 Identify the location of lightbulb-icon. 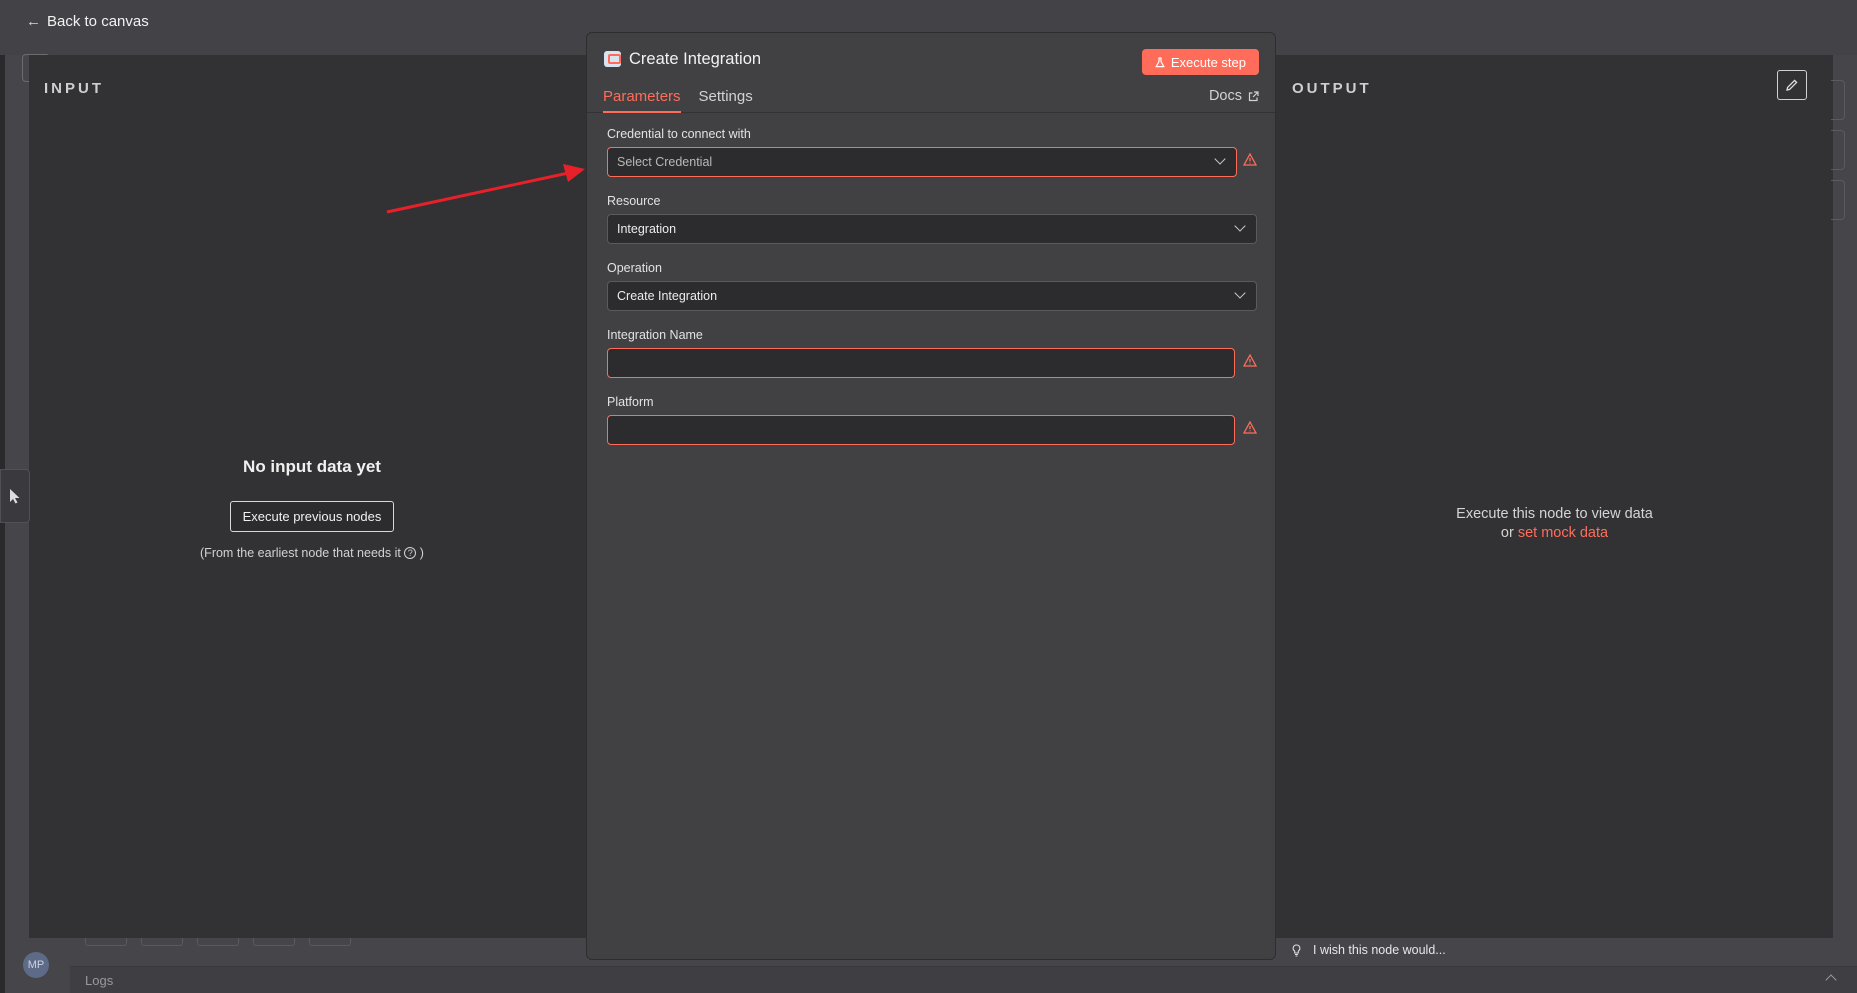
(1296, 950).